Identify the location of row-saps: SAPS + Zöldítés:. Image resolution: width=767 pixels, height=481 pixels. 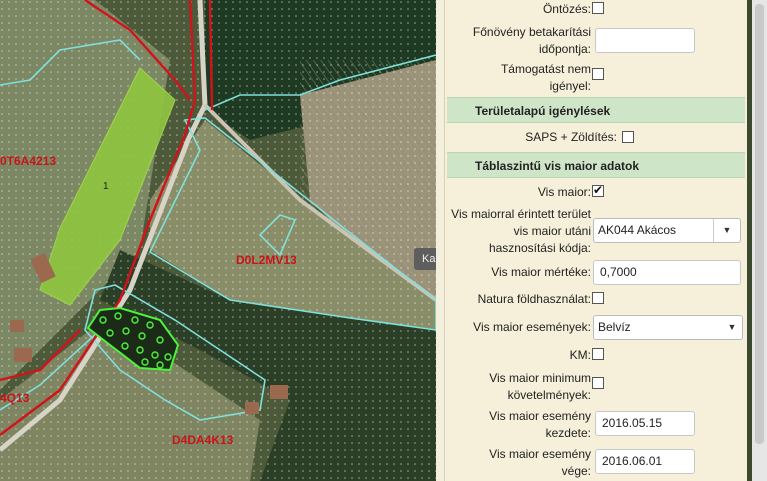
(596, 137).